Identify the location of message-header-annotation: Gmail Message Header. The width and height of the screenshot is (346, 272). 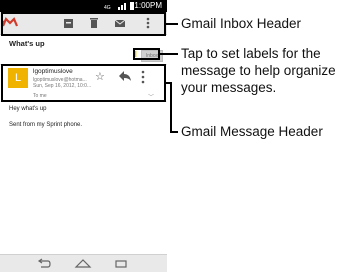
(252, 131).